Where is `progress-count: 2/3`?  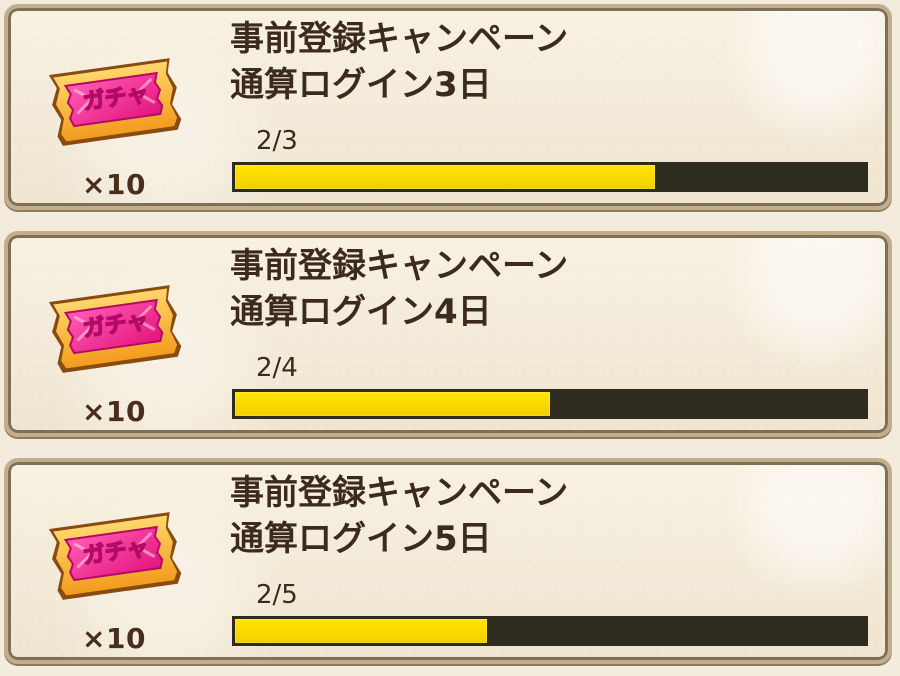
progress-count: 2/3 is located at coordinates (277, 141).